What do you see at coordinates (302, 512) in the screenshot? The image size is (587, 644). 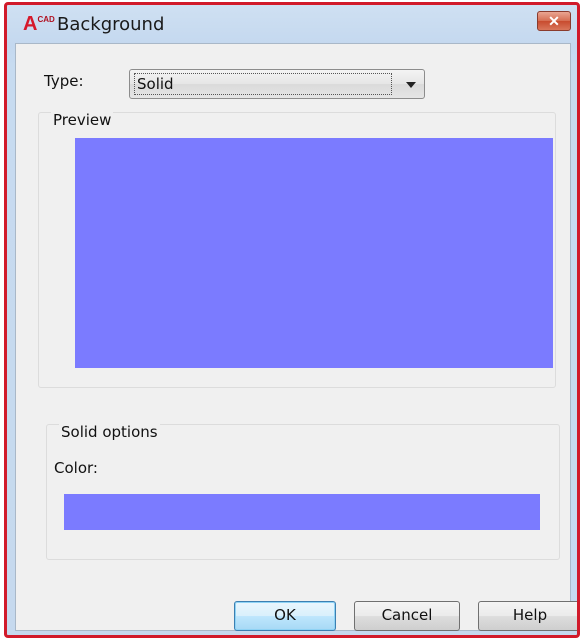 I see `color-swatch-button` at bounding box center [302, 512].